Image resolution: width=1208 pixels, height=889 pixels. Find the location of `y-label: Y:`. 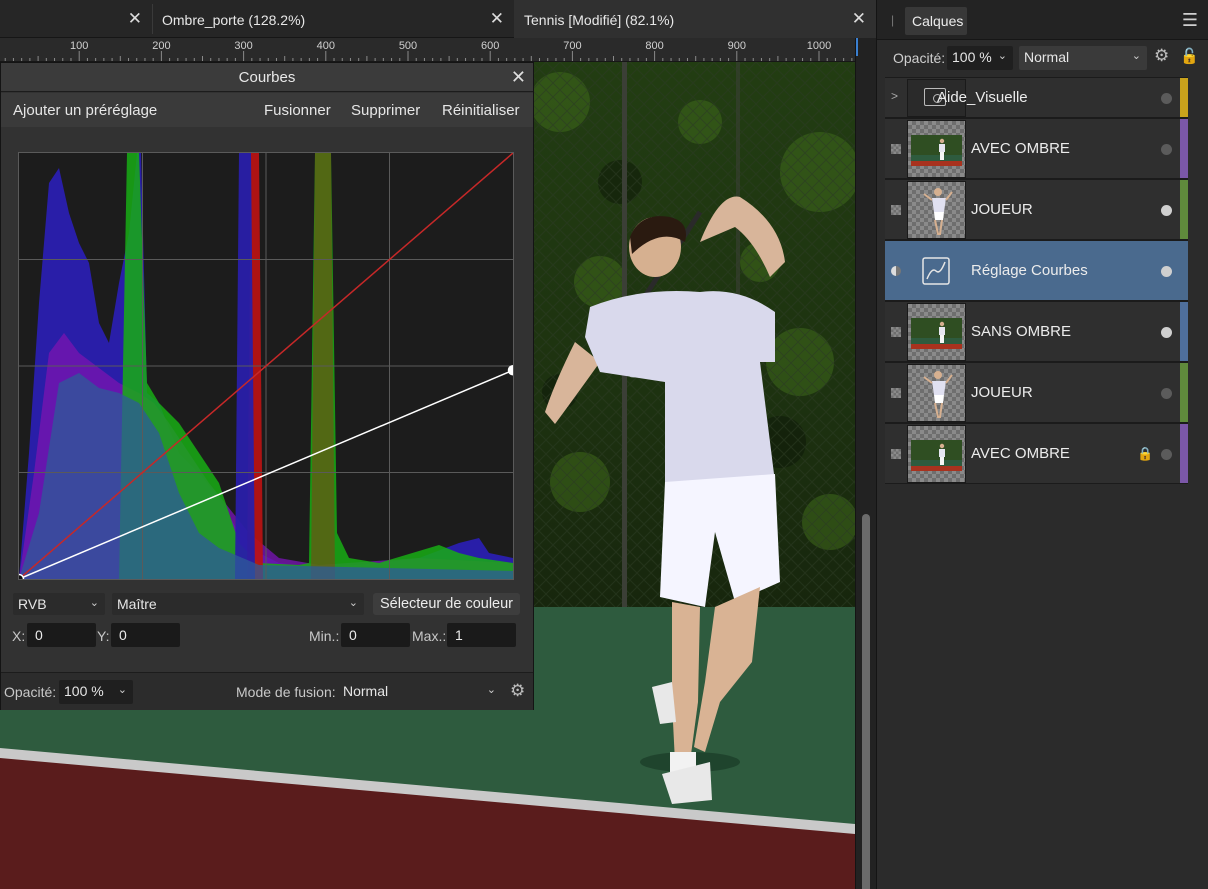

y-label: Y: is located at coordinates (103, 636).